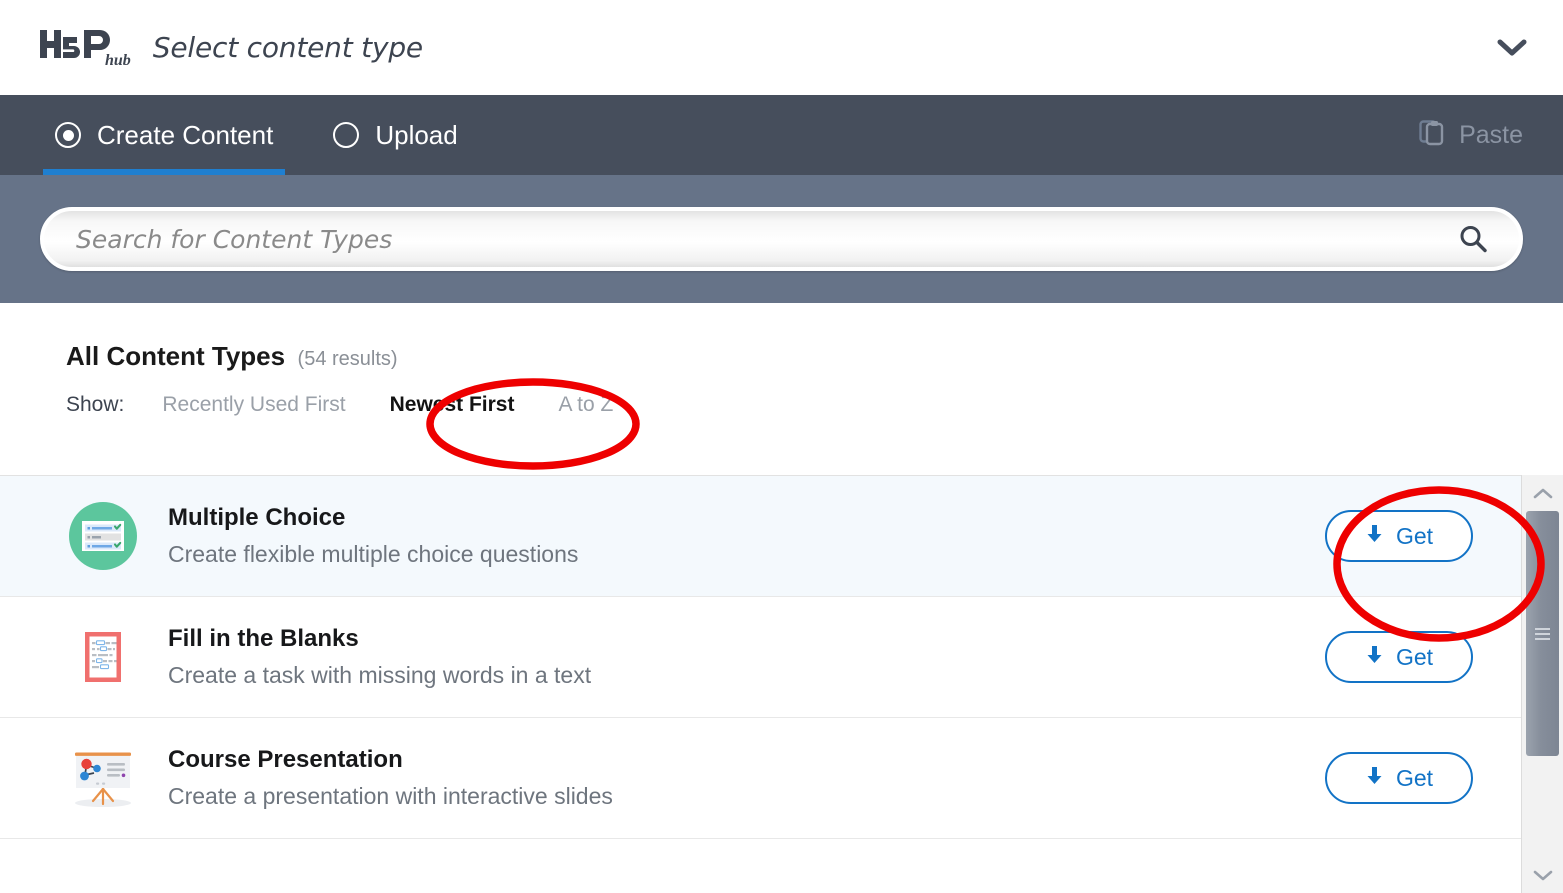  I want to click on search-box, so click(781, 239).